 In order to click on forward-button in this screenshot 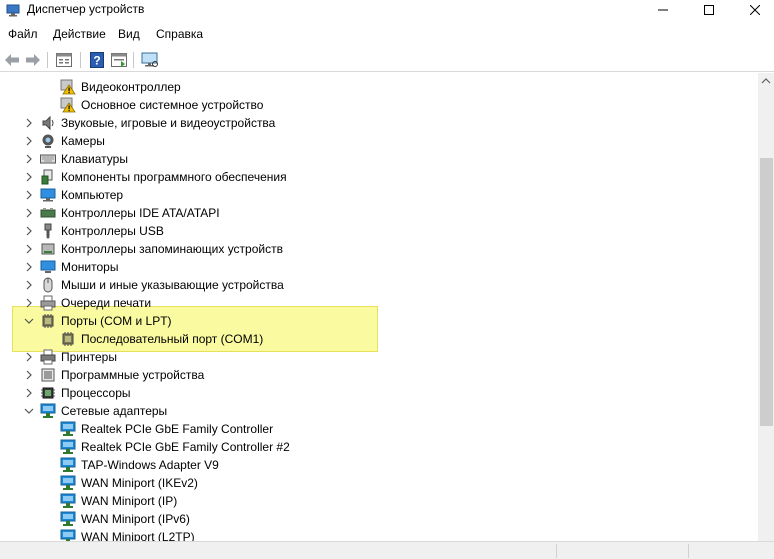, I will do `click(33, 59)`.